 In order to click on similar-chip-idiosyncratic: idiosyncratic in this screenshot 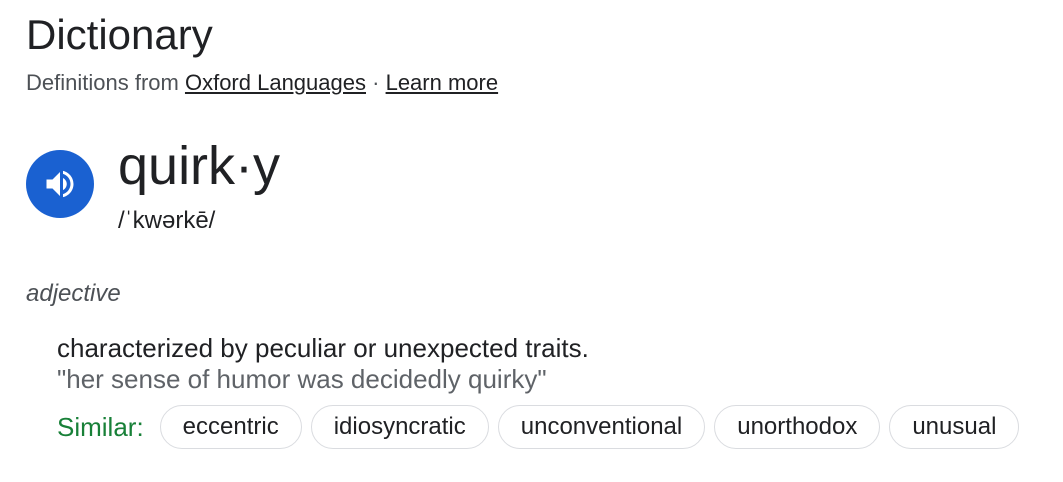, I will do `click(399, 427)`.